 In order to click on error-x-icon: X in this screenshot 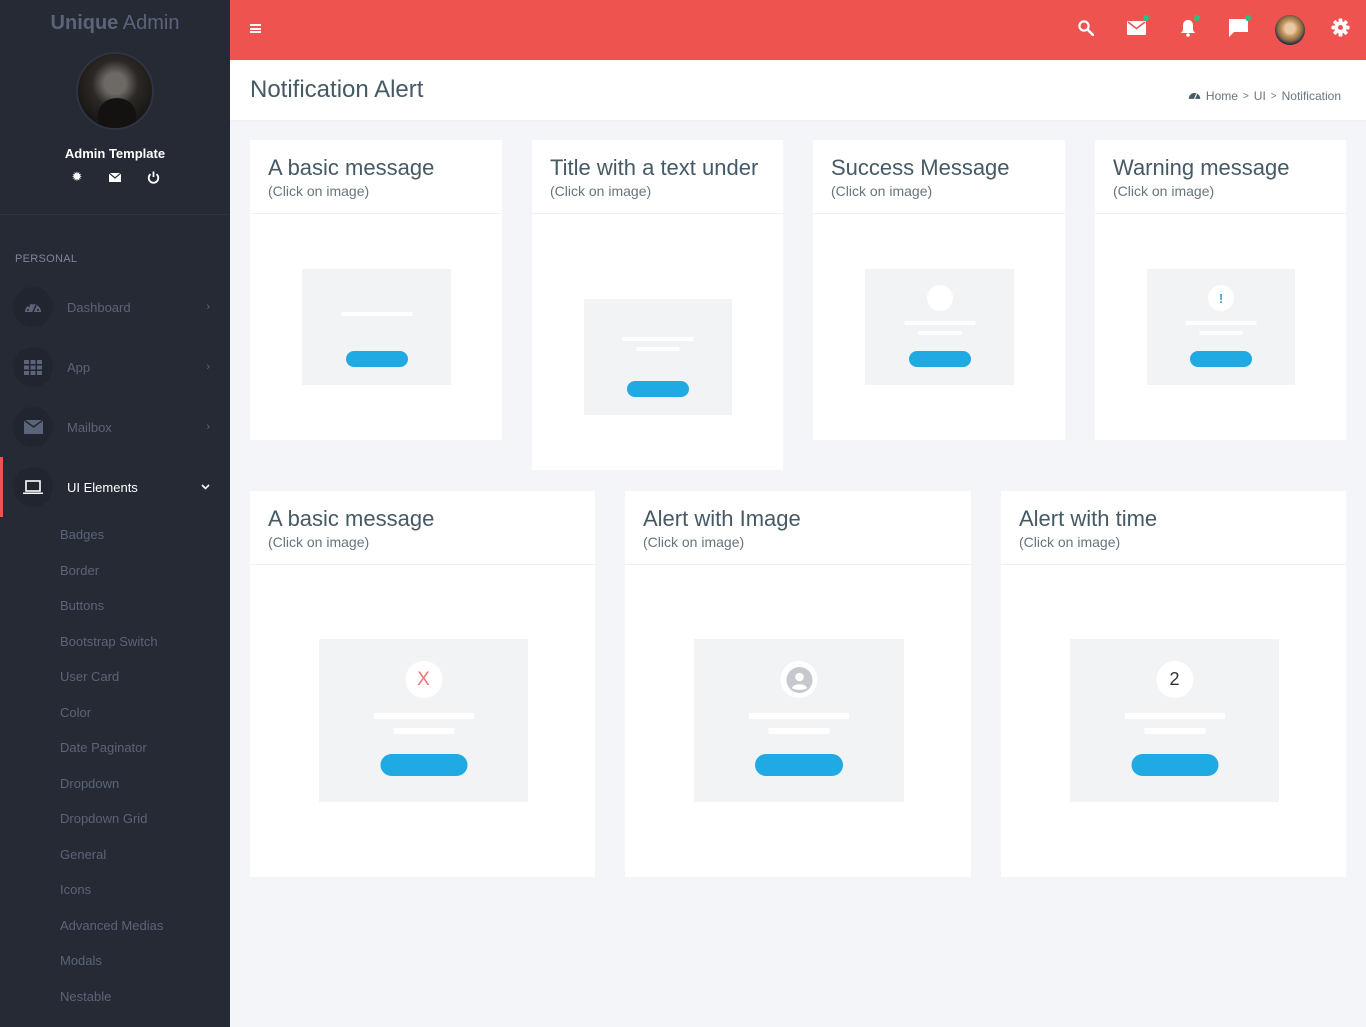, I will do `click(423, 679)`.